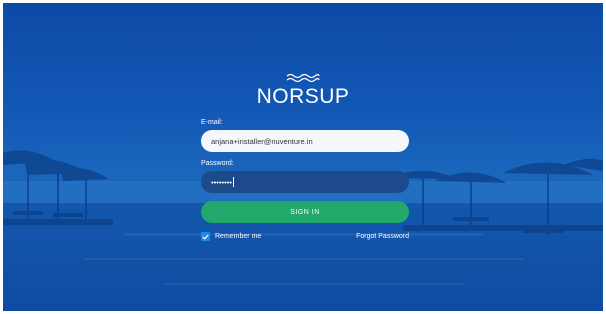  I want to click on email-field: anjana+installer@nuventure.in, so click(305, 141).